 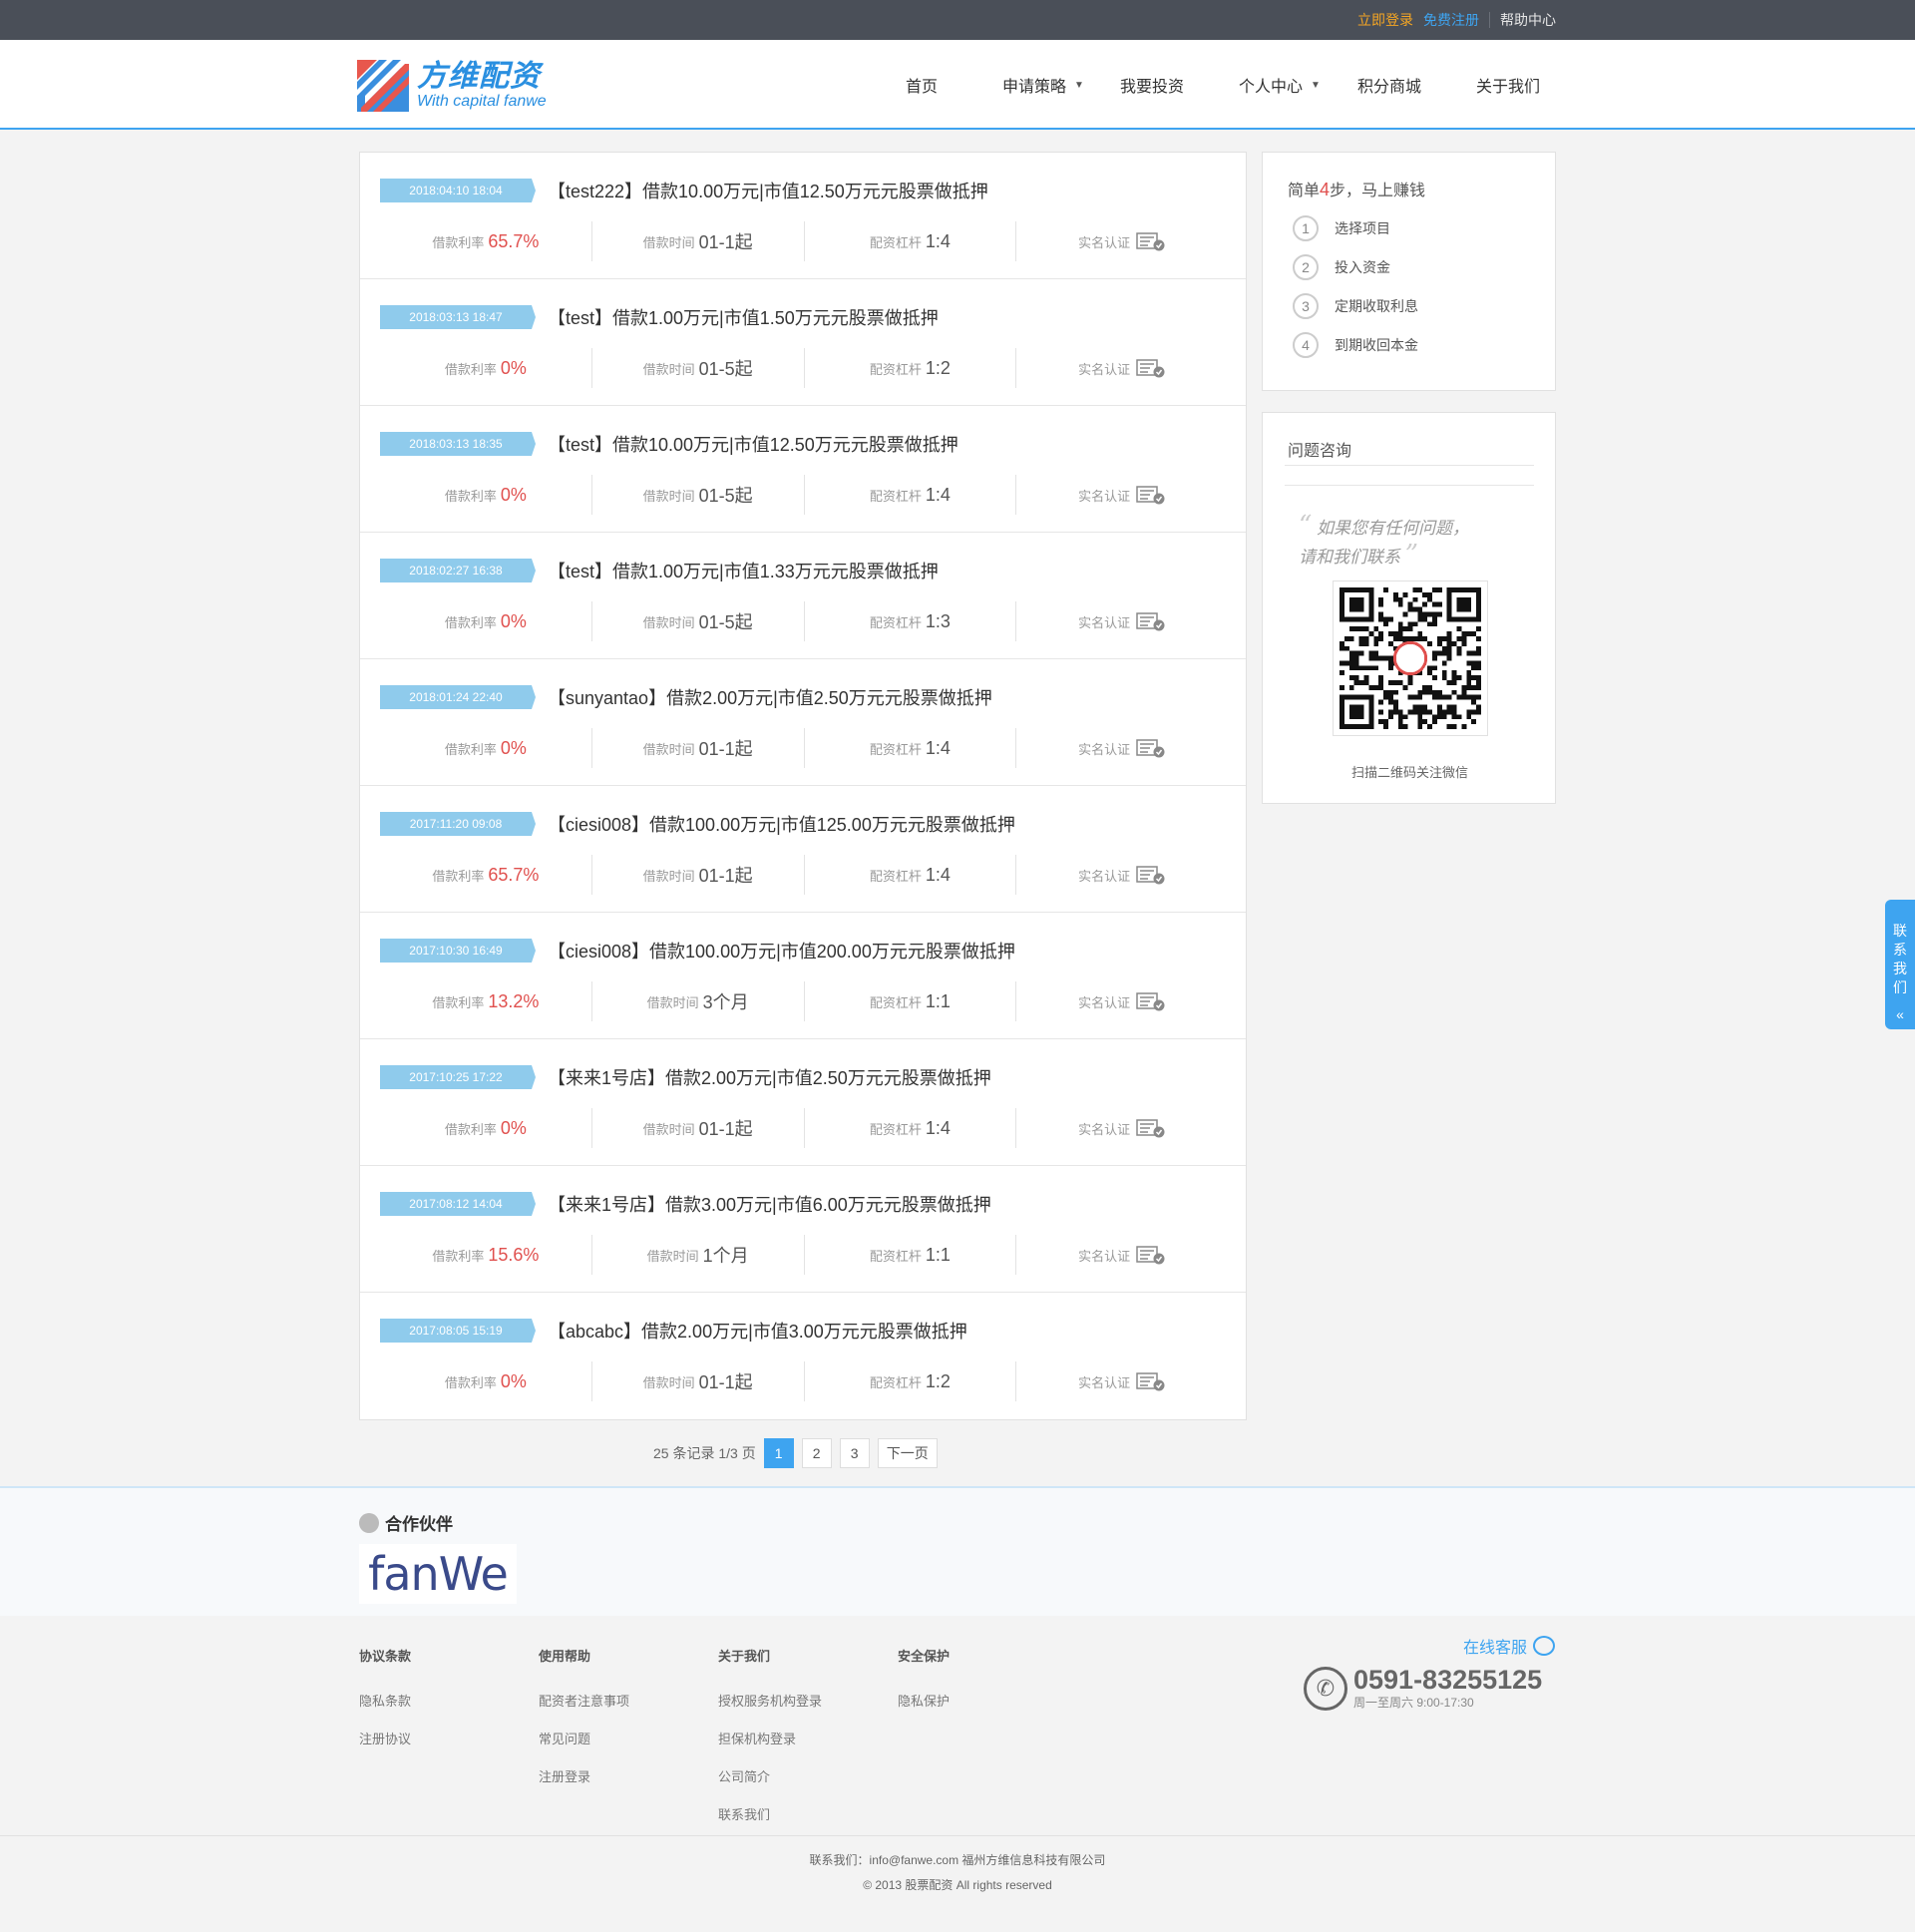 I want to click on footer-link: 配资者注意事项, so click(x=584, y=1701).